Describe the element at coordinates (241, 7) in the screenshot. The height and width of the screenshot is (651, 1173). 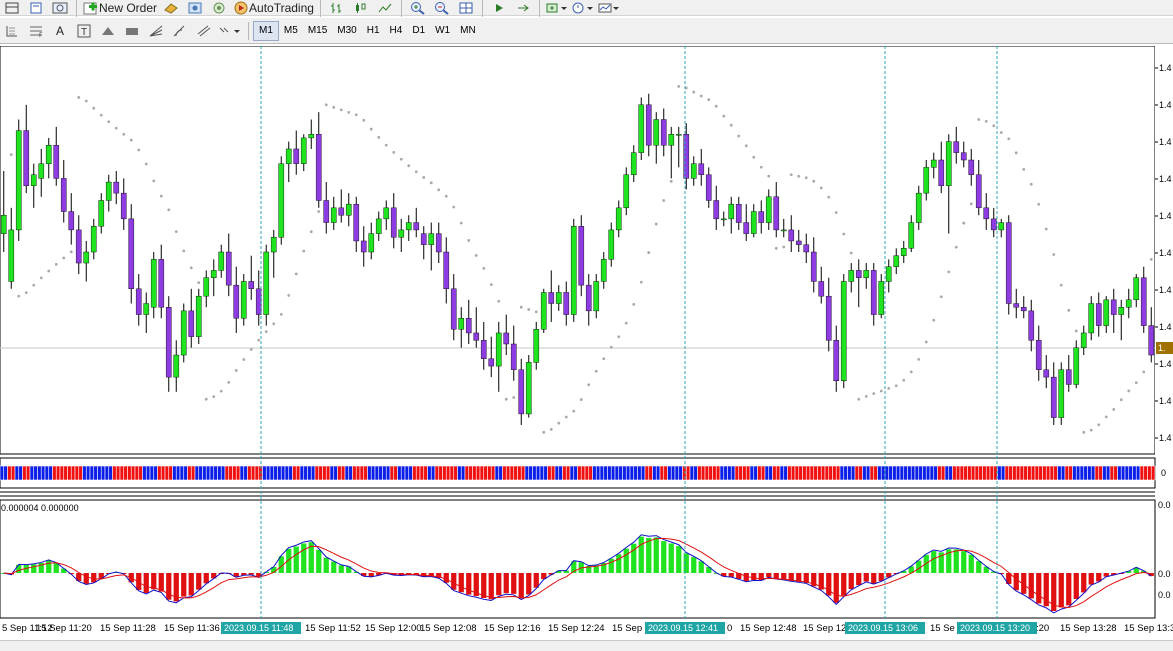
I see `autotrading-icon` at that location.